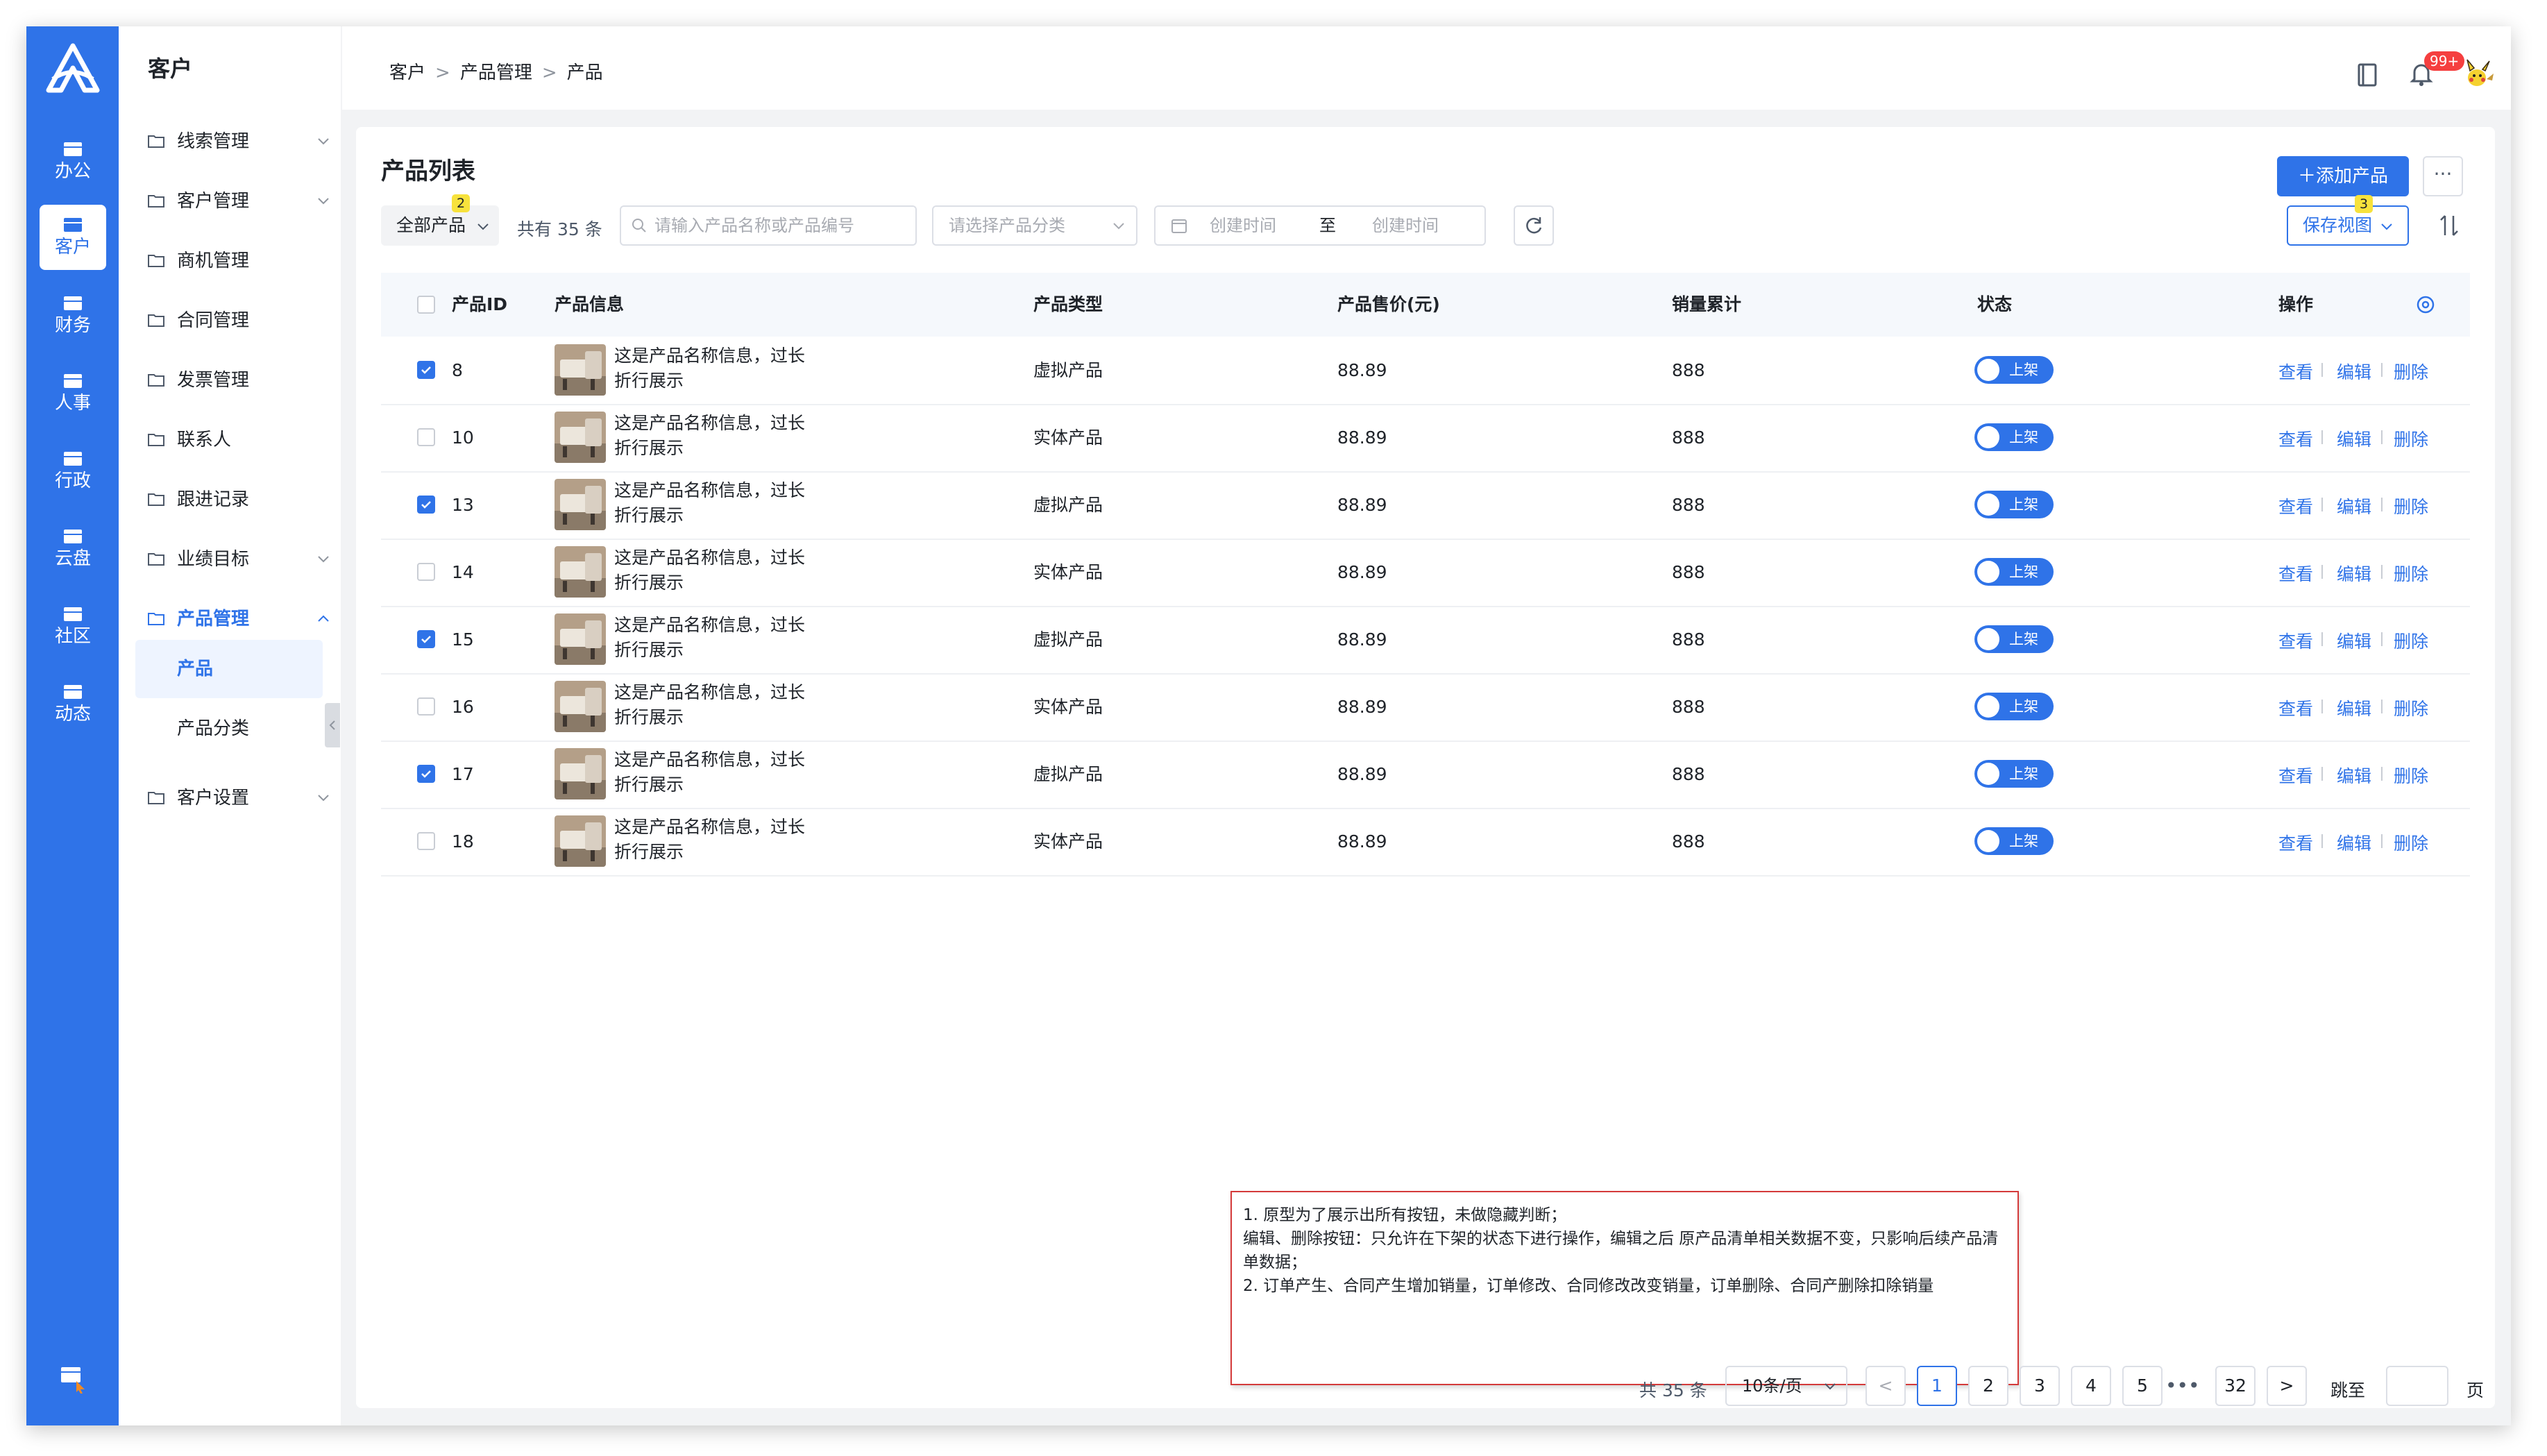  Describe the element at coordinates (230, 619) in the screenshot. I see `menu-item-products: 产品管理` at that location.